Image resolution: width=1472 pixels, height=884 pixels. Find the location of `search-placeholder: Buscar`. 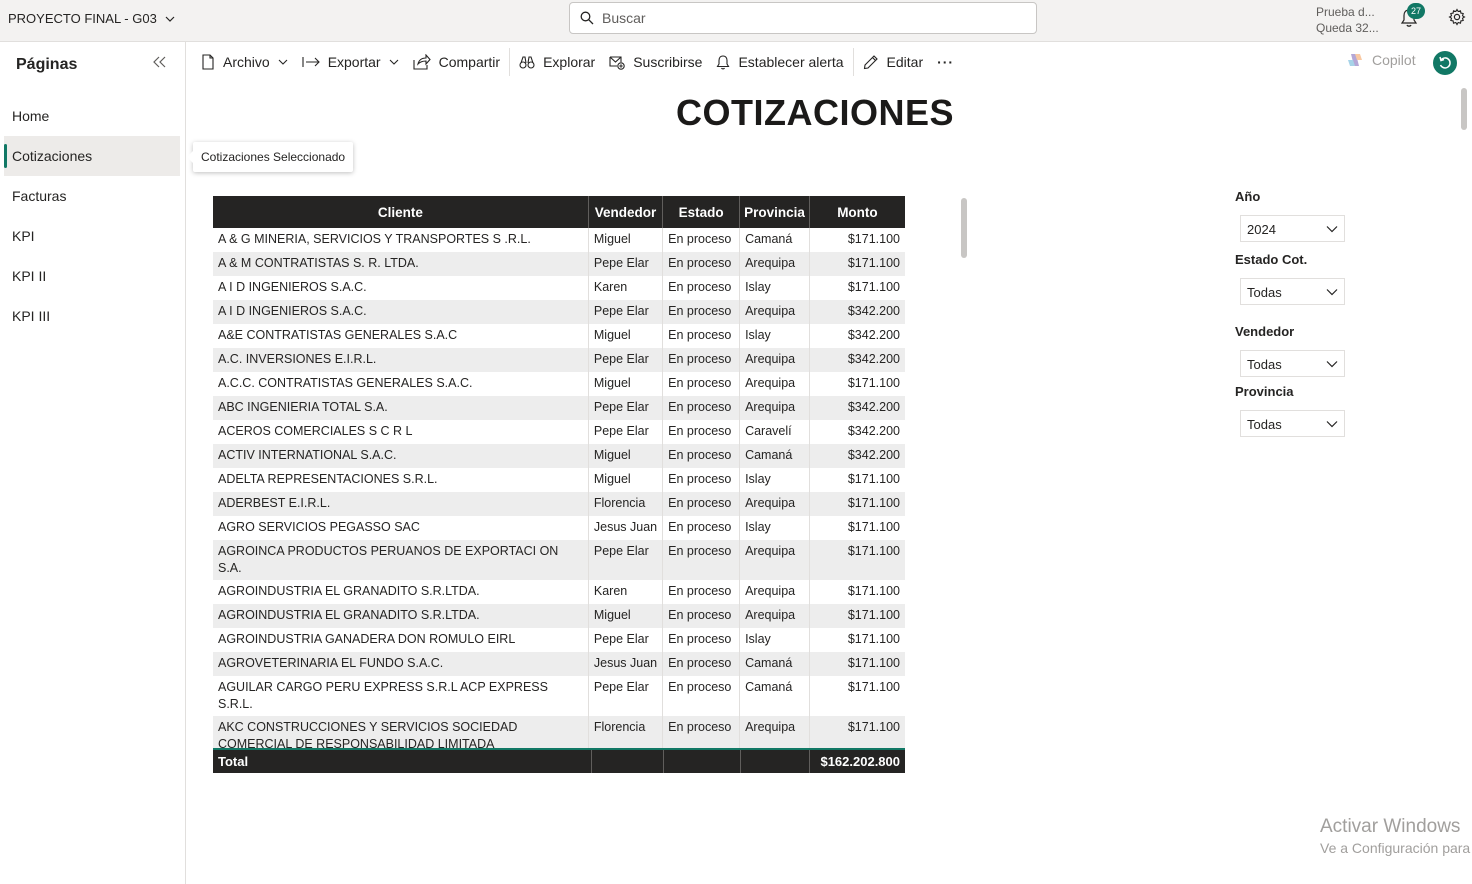

search-placeholder: Buscar is located at coordinates (624, 18).